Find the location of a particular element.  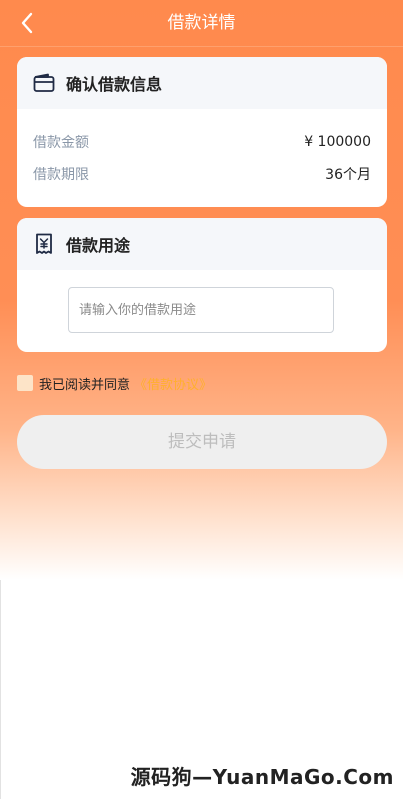

wallet-icon is located at coordinates (44, 83).